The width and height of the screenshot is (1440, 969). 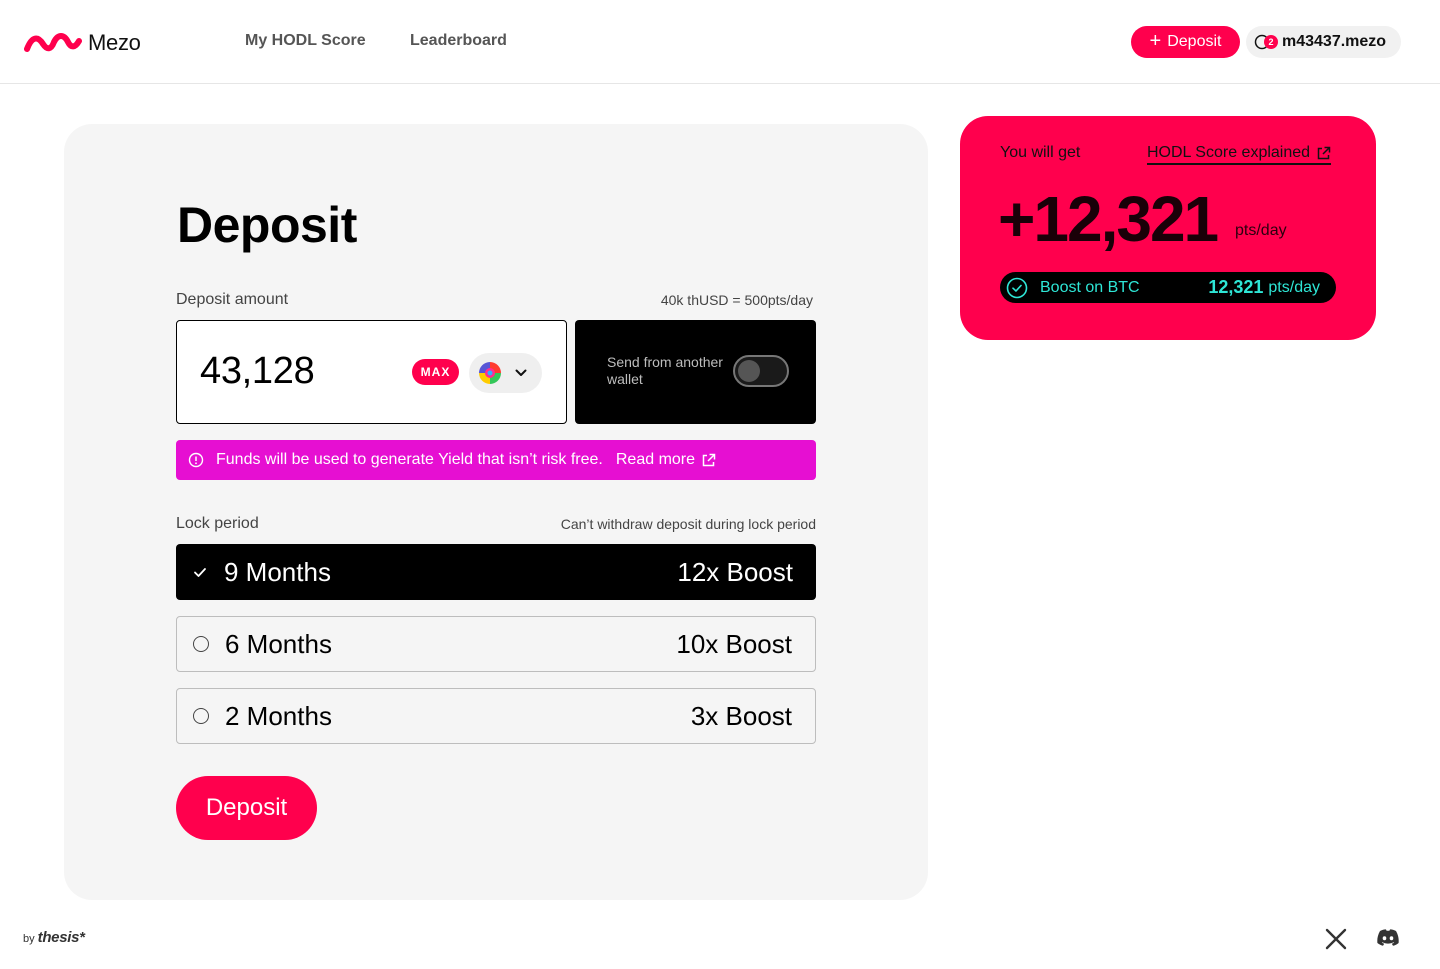 I want to click on header-deposit-button: + Deposit, so click(x=1185, y=42).